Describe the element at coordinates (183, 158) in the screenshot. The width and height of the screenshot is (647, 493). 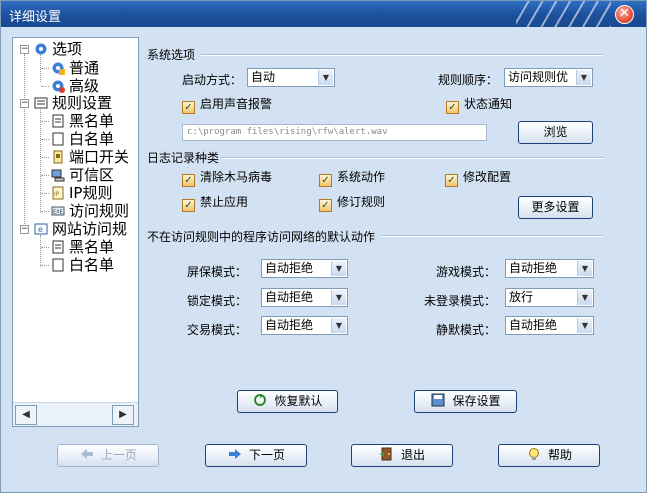
I see `log-types-heading: 日志记录种类` at that location.